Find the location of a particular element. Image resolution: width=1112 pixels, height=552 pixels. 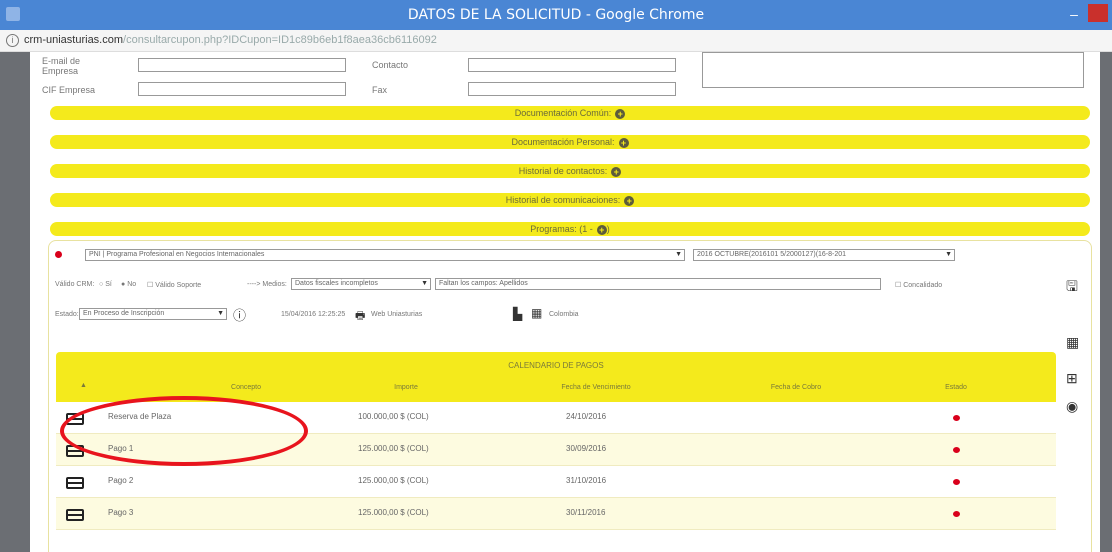

section-historial-comunicaciones: Historial de comunicaciones: + is located at coordinates (570, 200).